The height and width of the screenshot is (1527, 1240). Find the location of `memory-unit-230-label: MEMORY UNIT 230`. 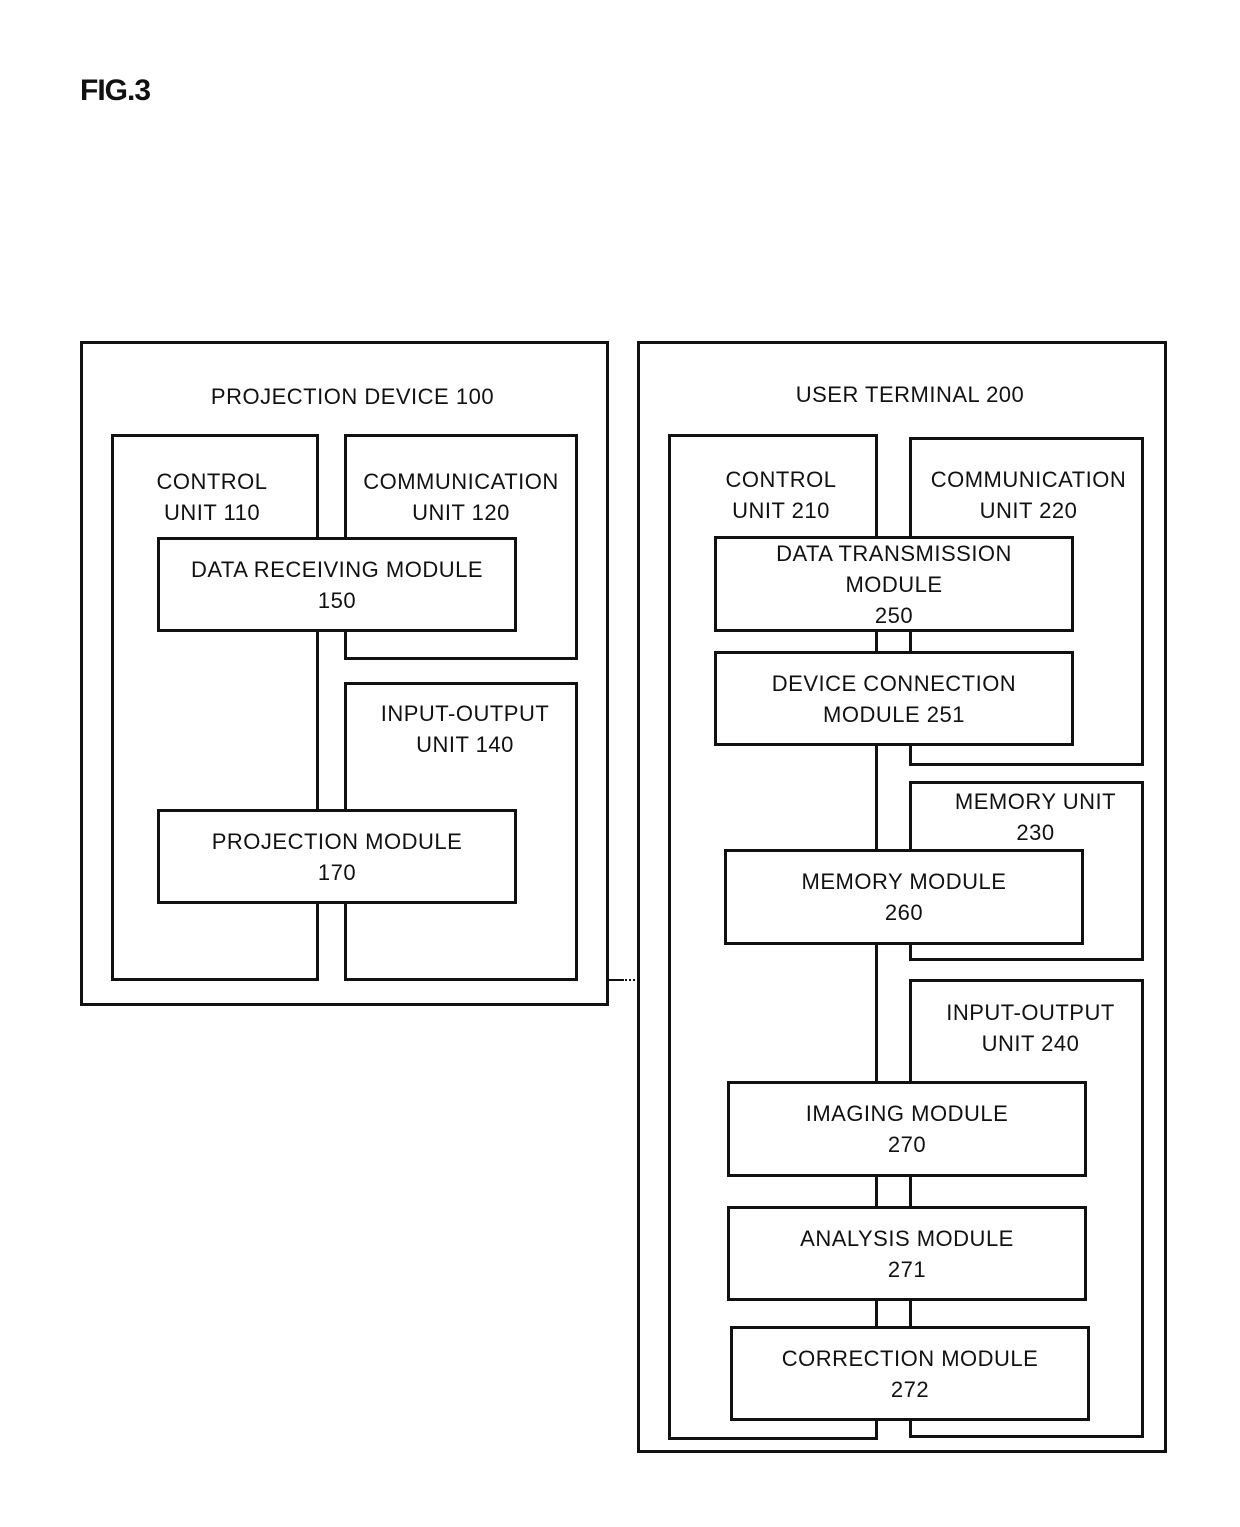

memory-unit-230-label: MEMORY UNIT 230 is located at coordinates (1035, 817).